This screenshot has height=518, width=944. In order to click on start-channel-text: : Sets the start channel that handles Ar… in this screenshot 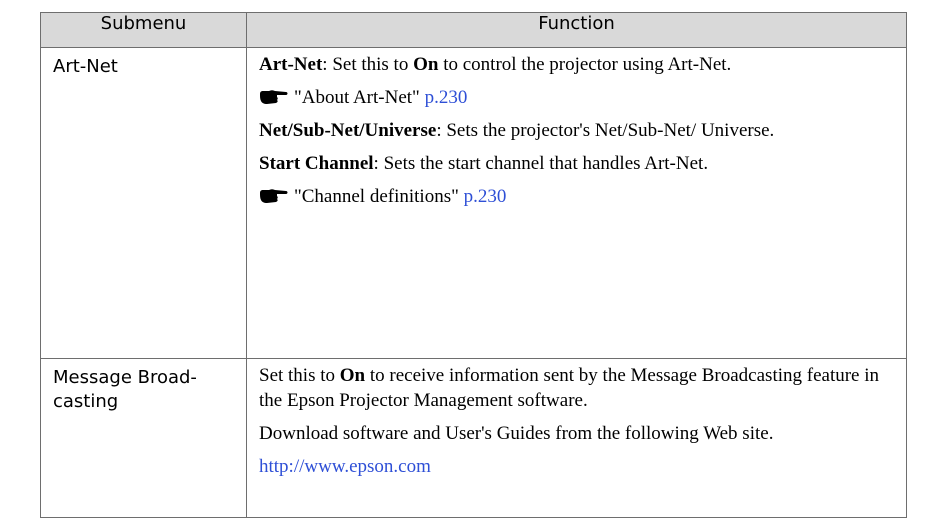, I will do `click(541, 163)`.